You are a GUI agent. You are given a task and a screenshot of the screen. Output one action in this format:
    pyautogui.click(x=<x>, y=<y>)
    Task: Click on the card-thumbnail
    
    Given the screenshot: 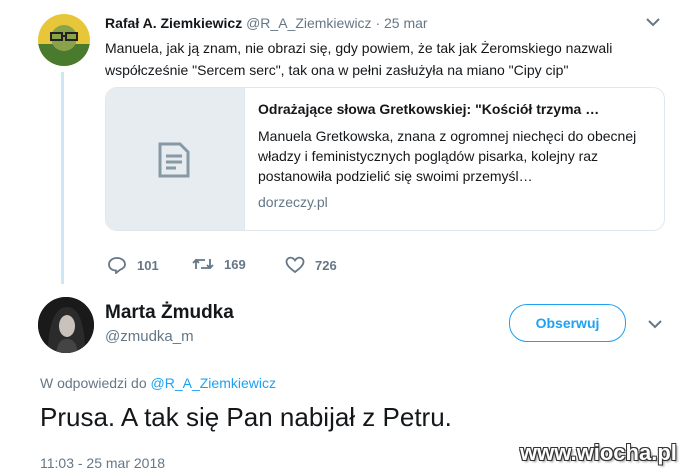 What is the action you would take?
    pyautogui.click(x=175, y=159)
    